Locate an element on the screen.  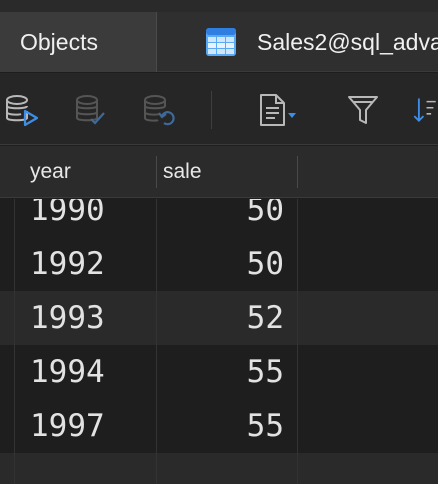
column-header-sale-label: sale is located at coordinates (182, 171).